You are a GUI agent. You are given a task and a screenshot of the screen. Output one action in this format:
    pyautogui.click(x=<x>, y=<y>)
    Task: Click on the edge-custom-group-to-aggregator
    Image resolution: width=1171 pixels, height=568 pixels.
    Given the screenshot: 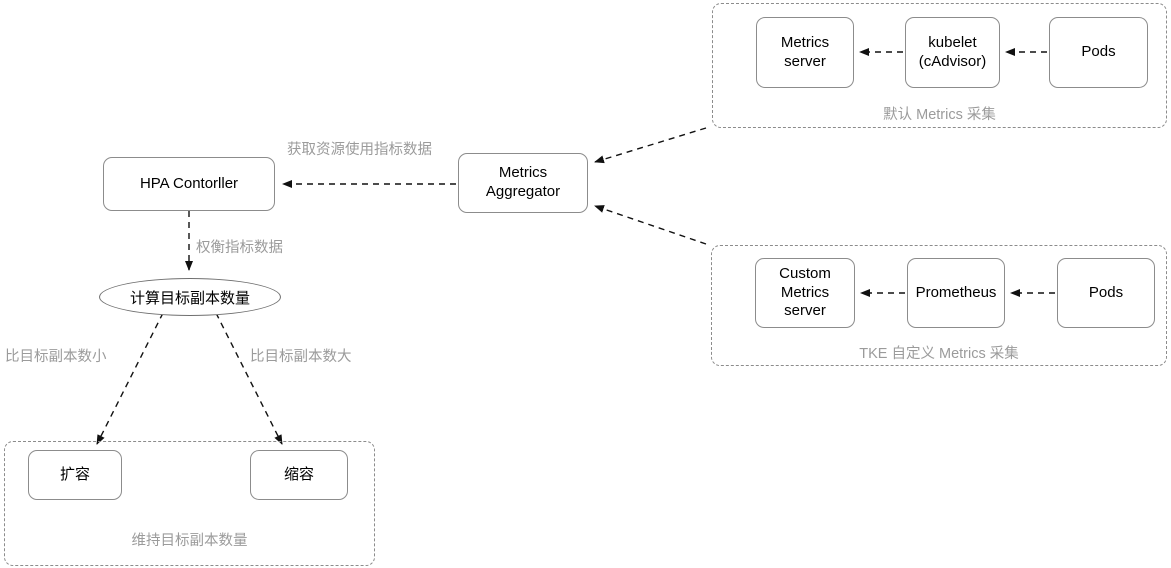 What is the action you would take?
    pyautogui.click(x=650, y=225)
    